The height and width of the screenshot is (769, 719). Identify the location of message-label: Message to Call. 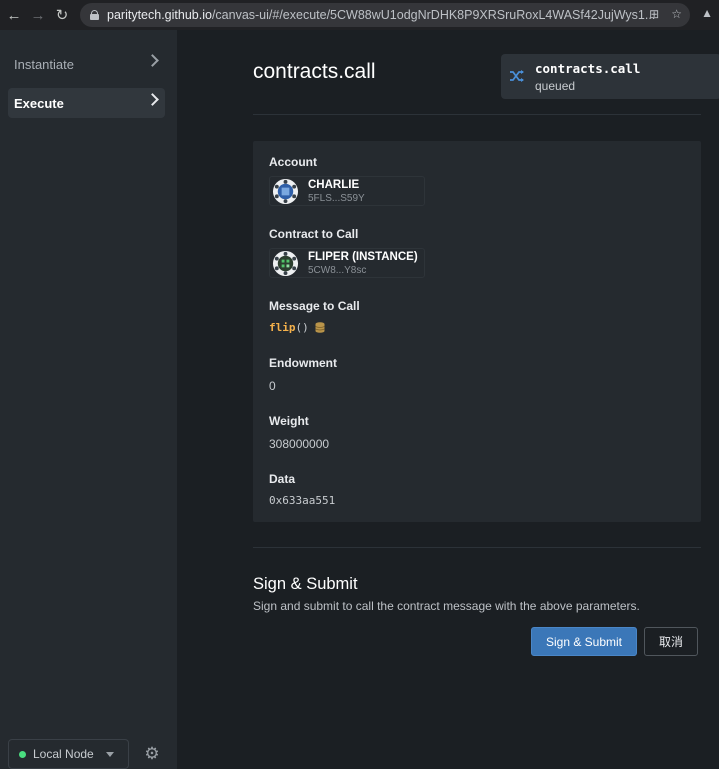
(314, 306).